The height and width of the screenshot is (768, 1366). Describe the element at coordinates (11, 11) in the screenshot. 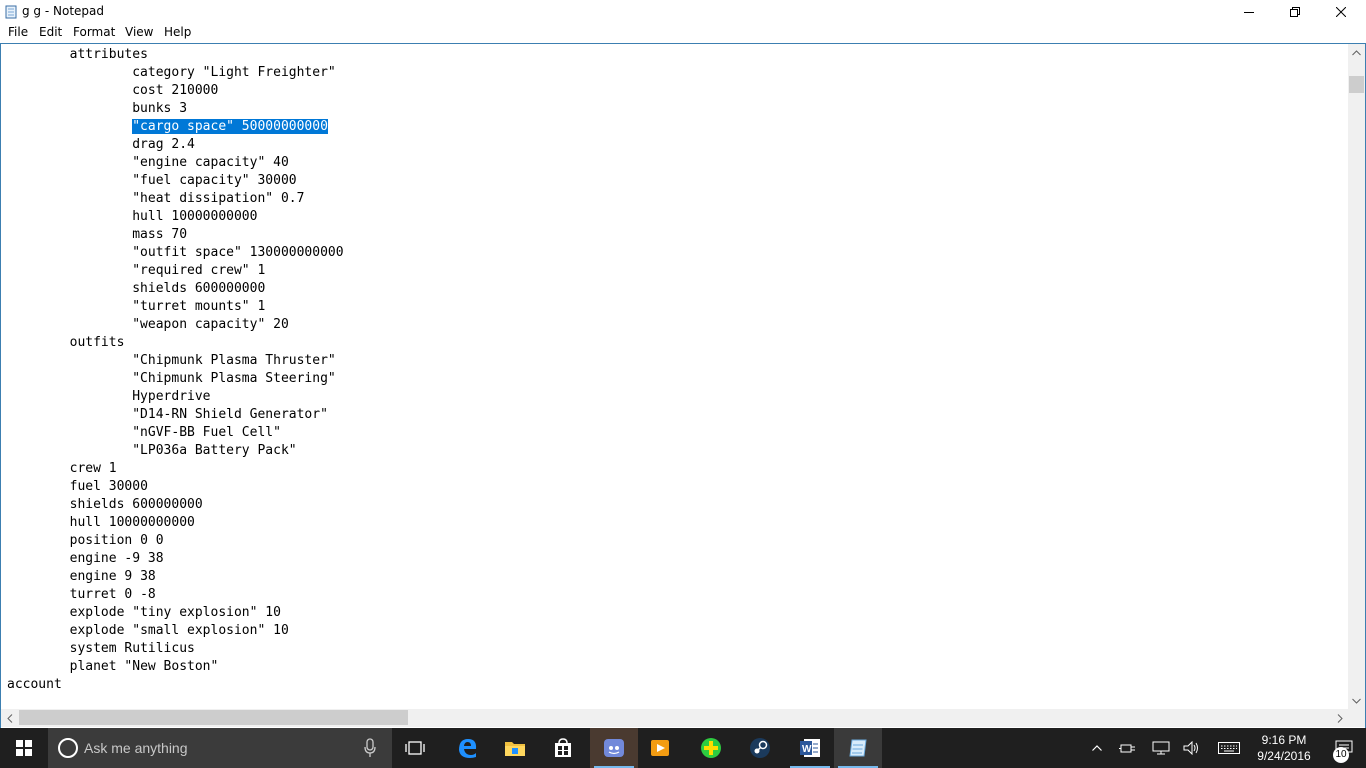

I see `notepad-app-icon` at that location.